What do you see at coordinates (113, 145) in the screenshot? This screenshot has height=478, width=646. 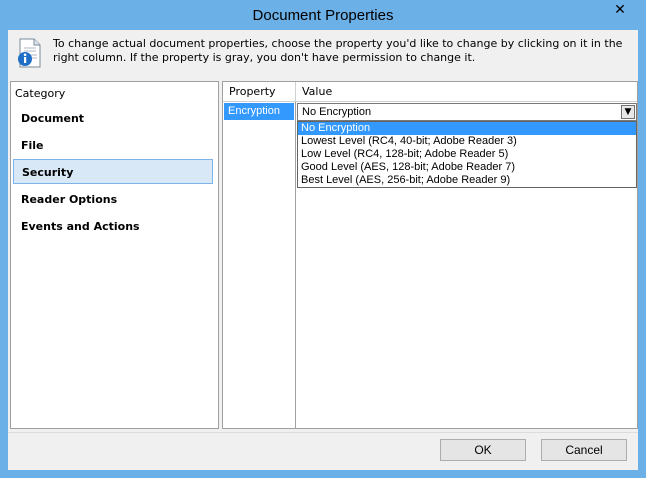 I see `category-item-file: File` at bounding box center [113, 145].